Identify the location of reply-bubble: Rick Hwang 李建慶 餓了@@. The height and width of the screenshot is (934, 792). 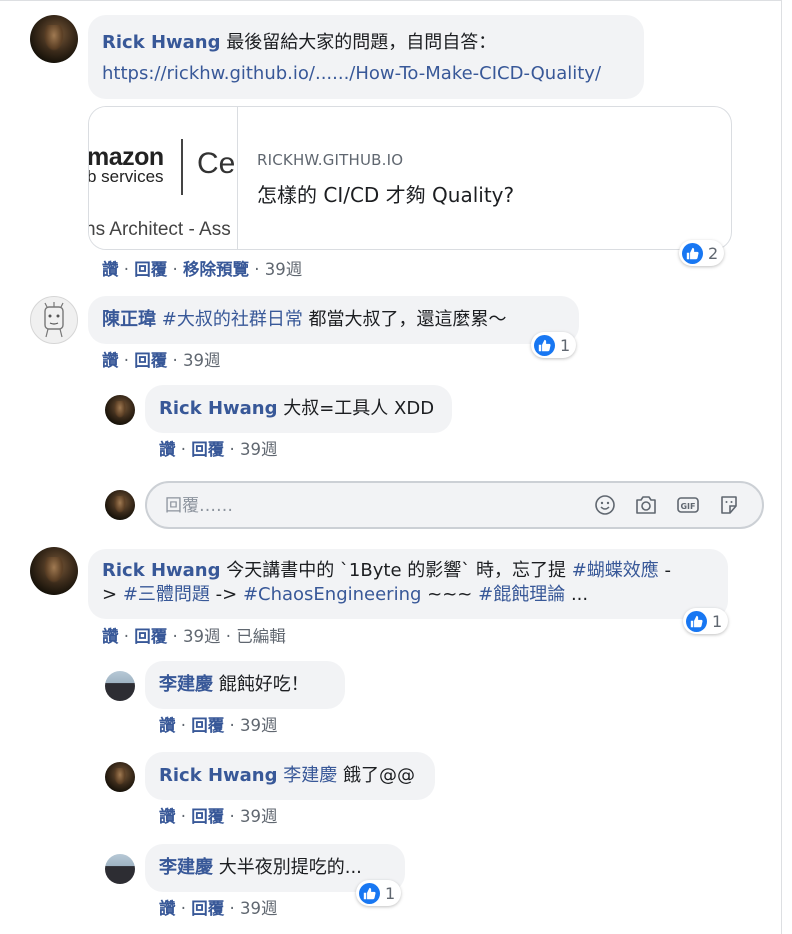
(290, 776).